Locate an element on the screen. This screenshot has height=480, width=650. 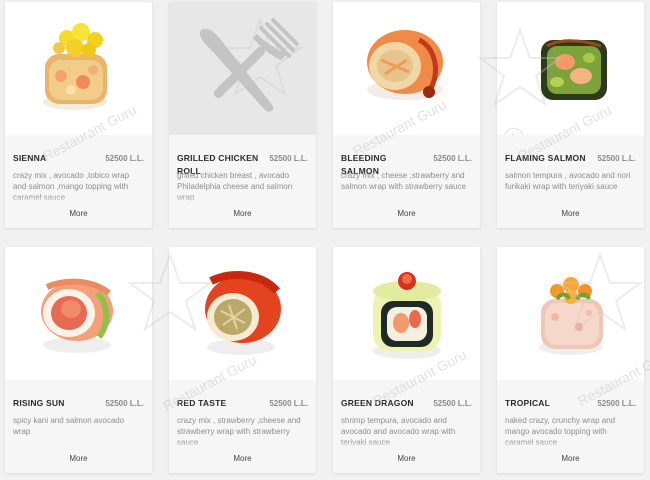
item-name: GREEN DRAGON is located at coordinates (377, 403).